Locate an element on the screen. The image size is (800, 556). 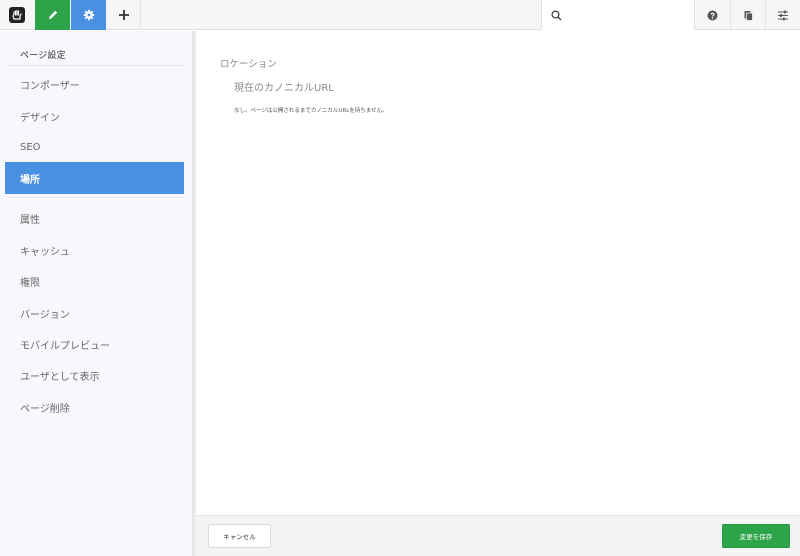
sidebar-item-delete-page: ページ削除 is located at coordinates (94, 407).